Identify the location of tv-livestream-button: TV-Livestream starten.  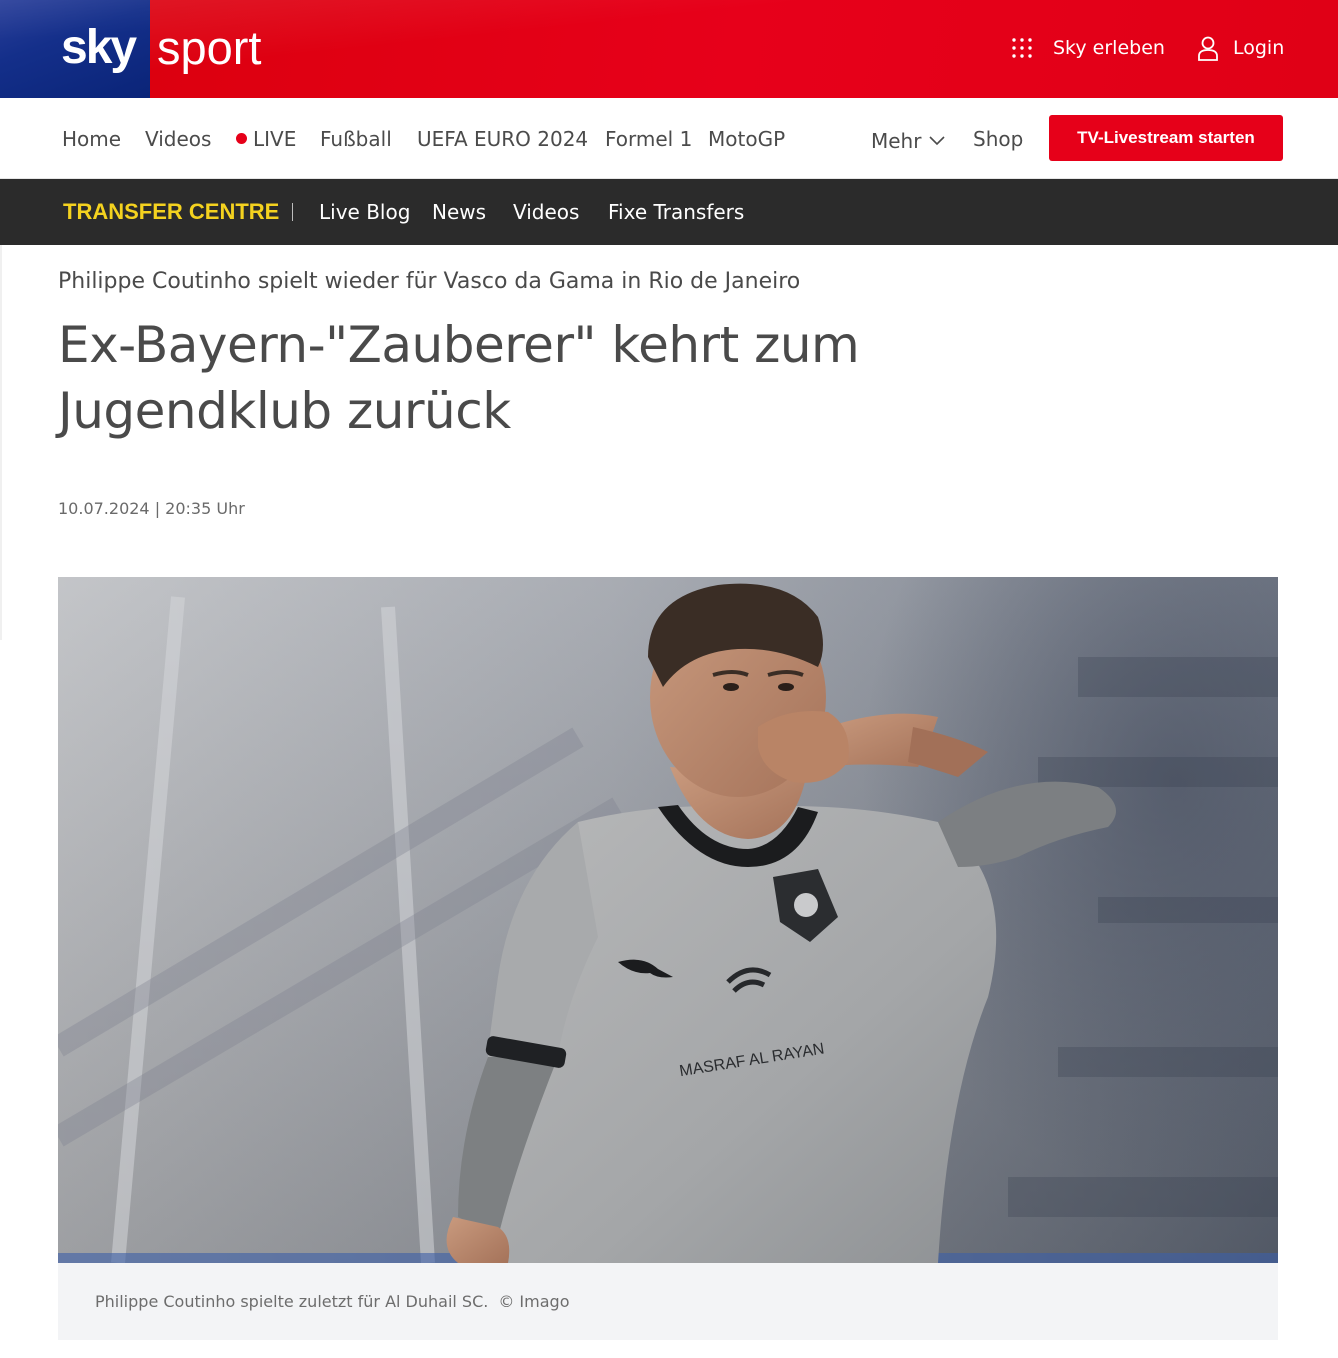
(1166, 138).